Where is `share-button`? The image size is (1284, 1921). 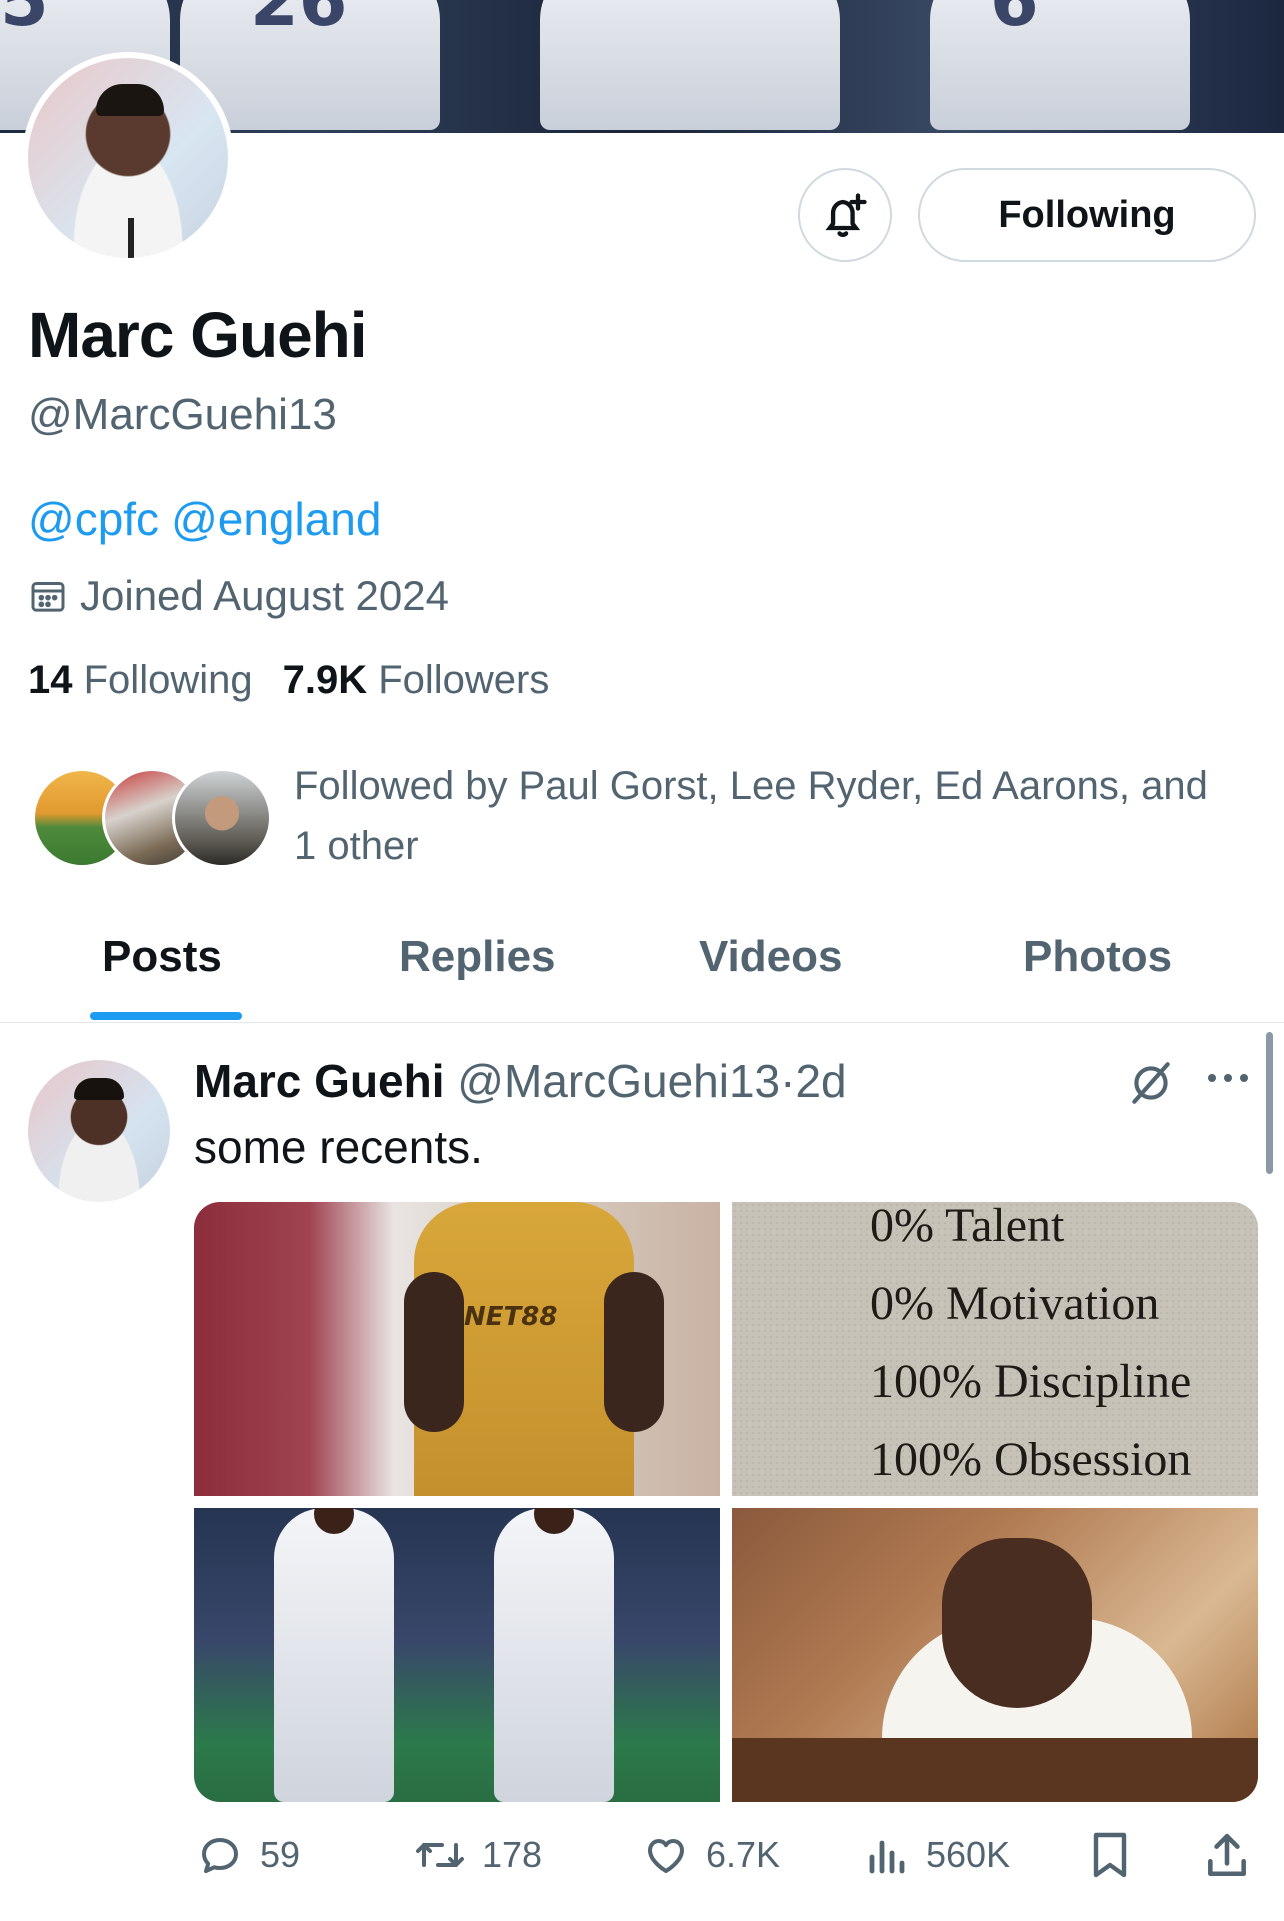
share-button is located at coordinates (1235, 1855).